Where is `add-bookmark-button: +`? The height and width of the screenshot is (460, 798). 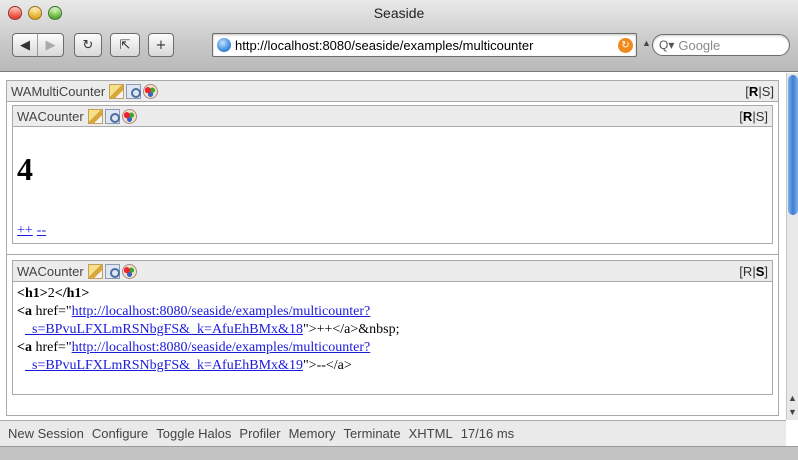 add-bookmark-button: + is located at coordinates (161, 45).